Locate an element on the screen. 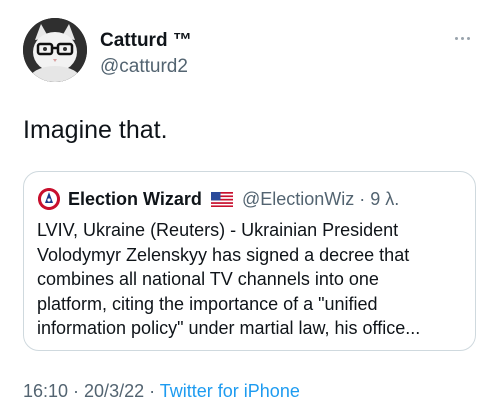 This screenshot has height=417, width=500. election-wizard-avatar-icon is located at coordinates (49, 199).